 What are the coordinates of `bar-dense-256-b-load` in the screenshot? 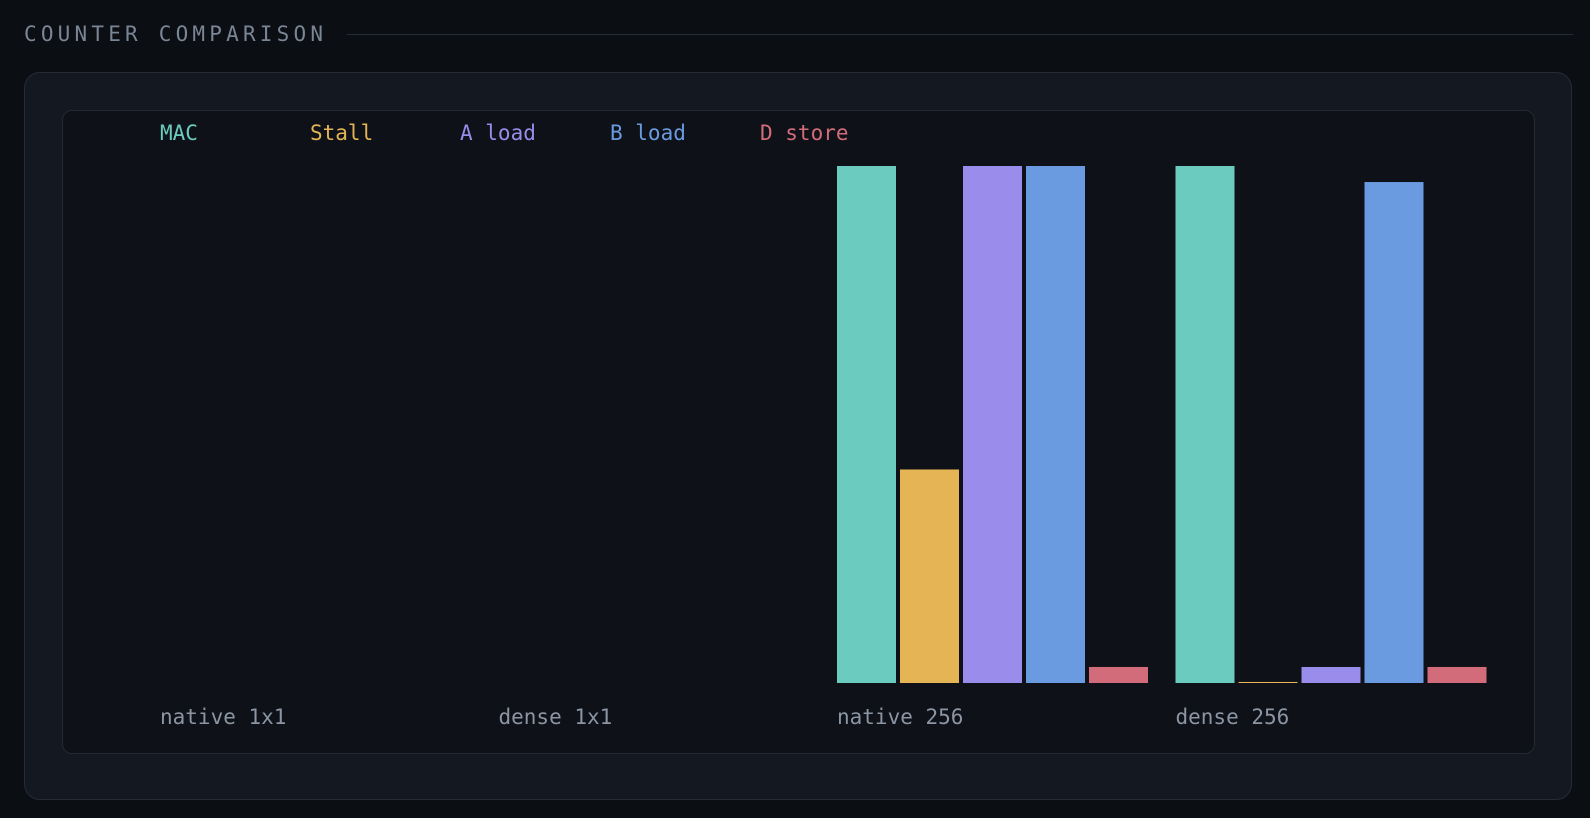 It's located at (1394, 433).